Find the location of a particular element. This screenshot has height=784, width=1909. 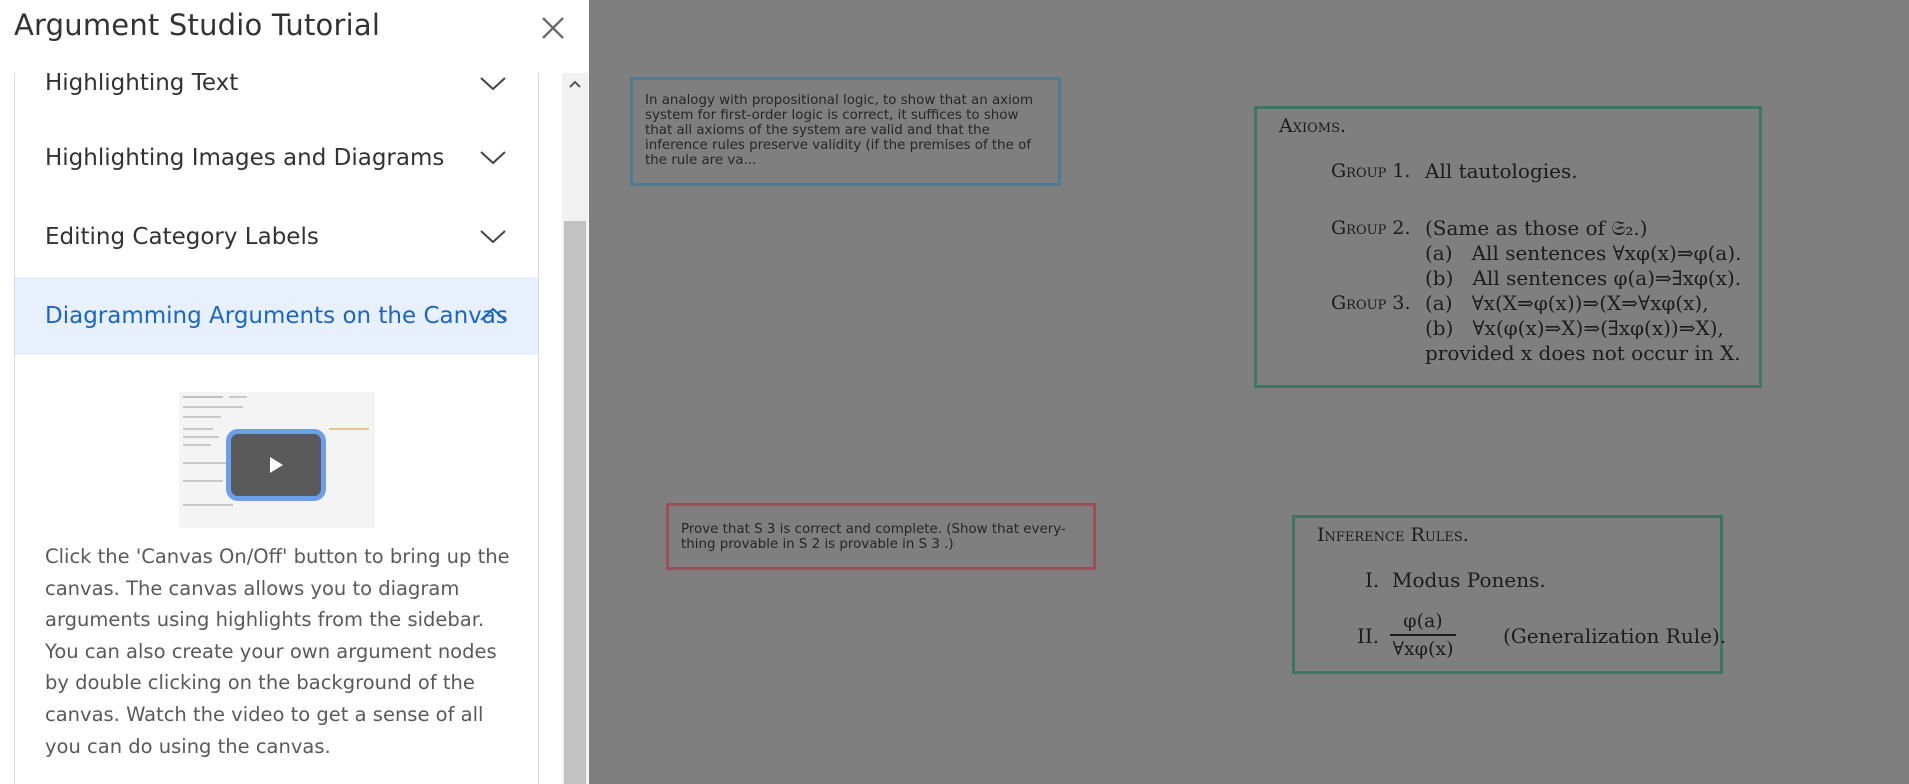

sidebar-scrollbar is located at coordinates (575, 428).